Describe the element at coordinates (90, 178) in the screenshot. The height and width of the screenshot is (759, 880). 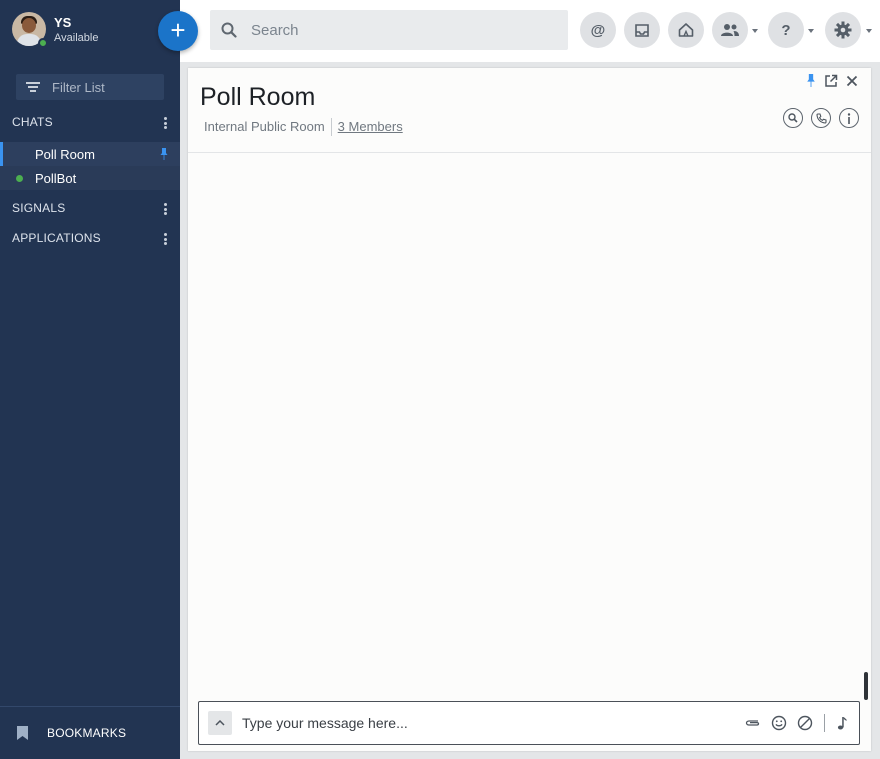
I see `sidebar-item-pollbot: PollBot` at that location.